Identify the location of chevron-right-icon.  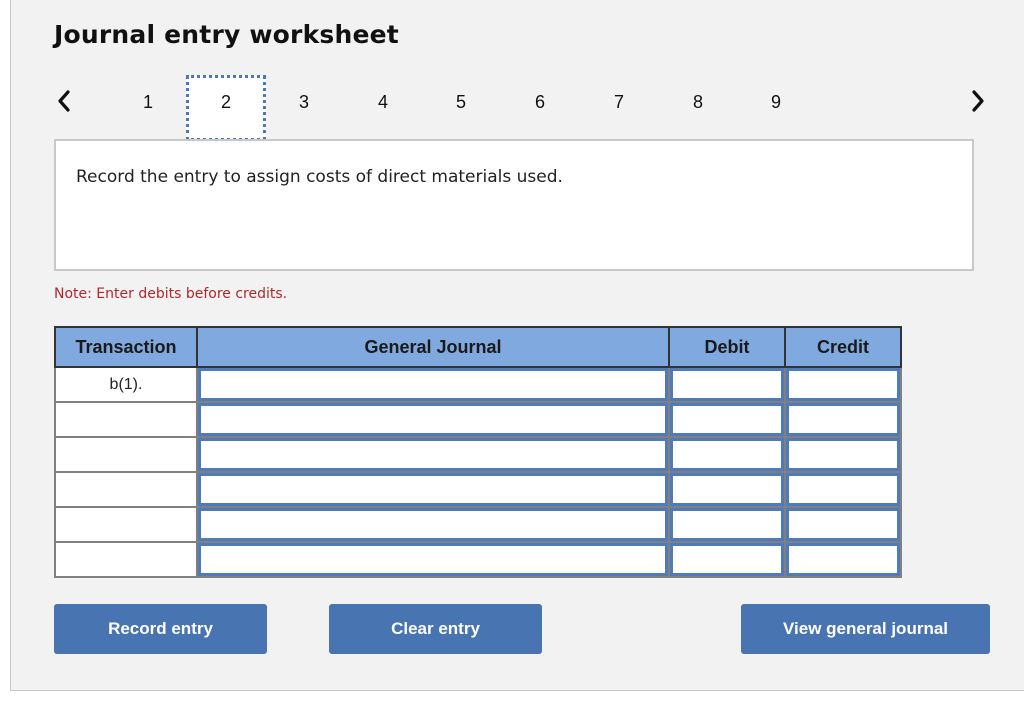
(978, 101).